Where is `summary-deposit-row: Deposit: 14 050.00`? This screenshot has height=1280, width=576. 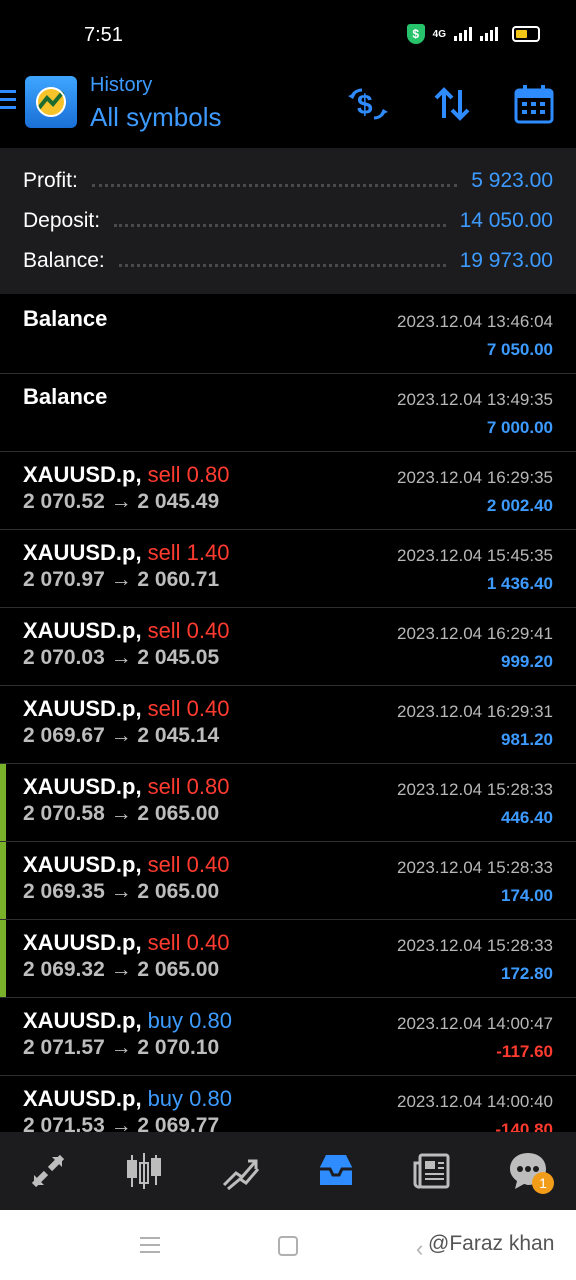
summary-deposit-row: Deposit: 14 050.00 is located at coordinates (288, 221).